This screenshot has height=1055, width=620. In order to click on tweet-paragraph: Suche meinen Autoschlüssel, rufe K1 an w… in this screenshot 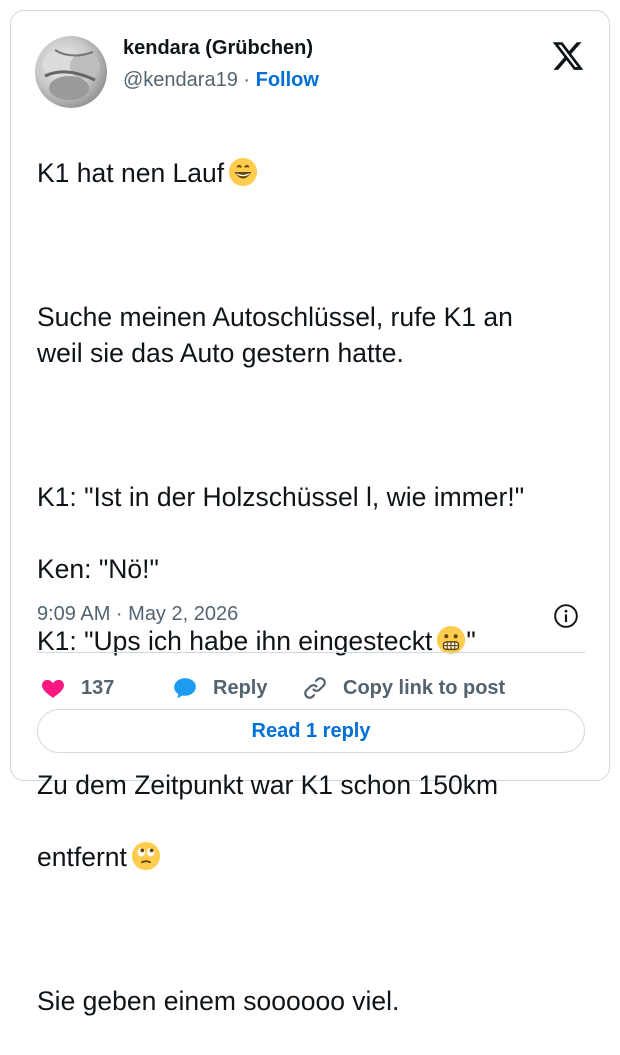, I will do `click(275, 335)`.